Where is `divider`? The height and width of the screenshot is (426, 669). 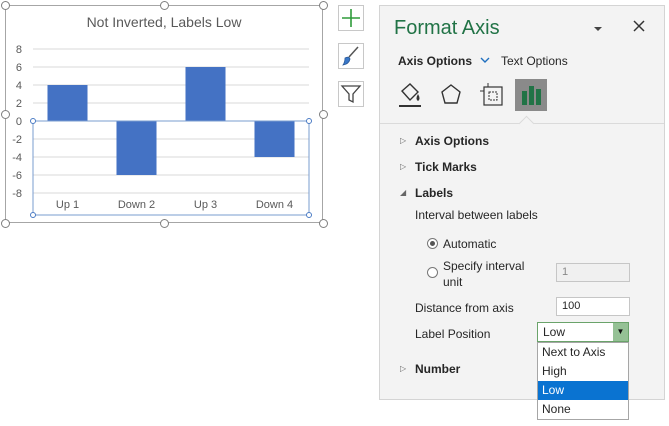
divider is located at coordinates (526, 123).